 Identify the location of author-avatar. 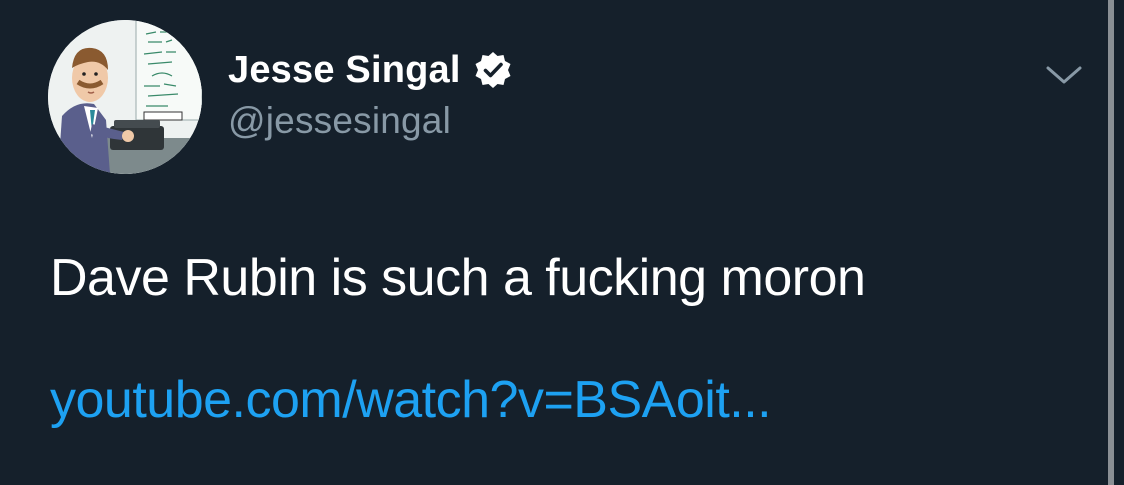
(125, 97).